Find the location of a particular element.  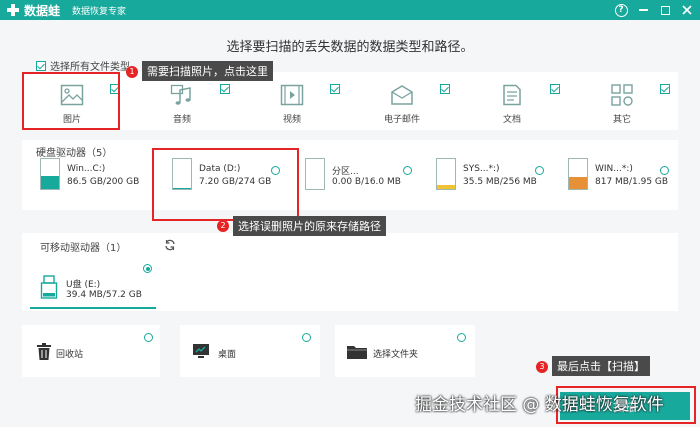

maximize-icon is located at coordinates (665, 10).